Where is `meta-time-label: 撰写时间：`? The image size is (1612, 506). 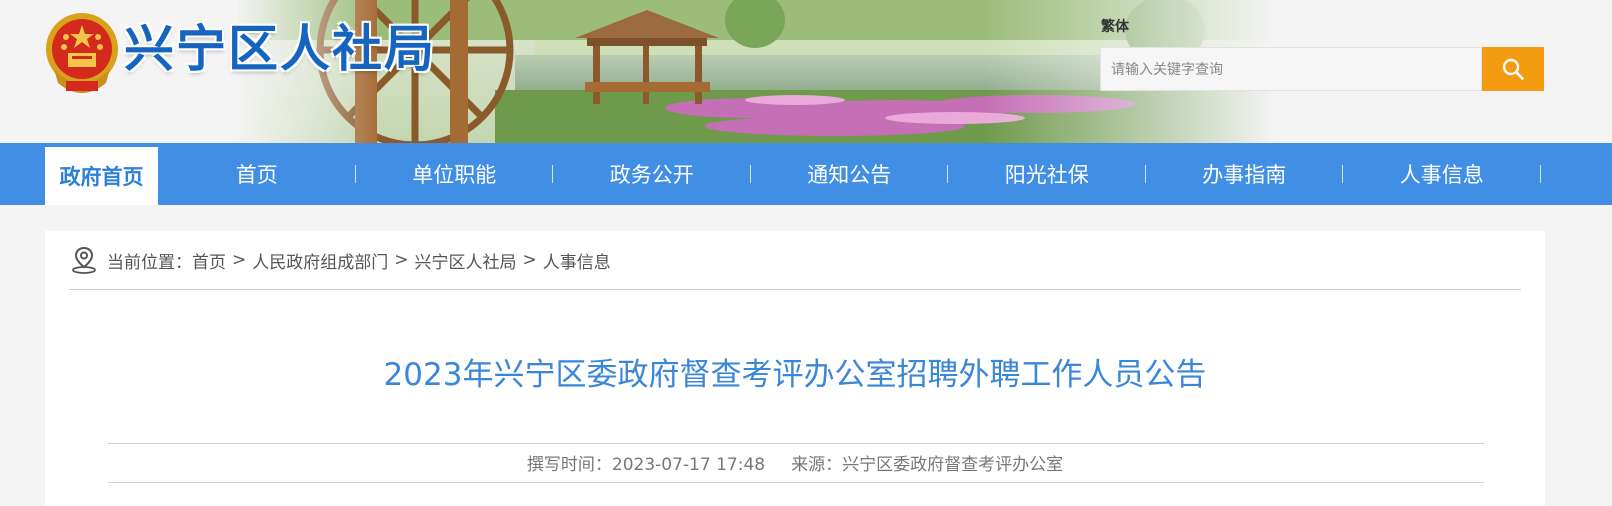
meta-time-label: 撰写时间： is located at coordinates (569, 465).